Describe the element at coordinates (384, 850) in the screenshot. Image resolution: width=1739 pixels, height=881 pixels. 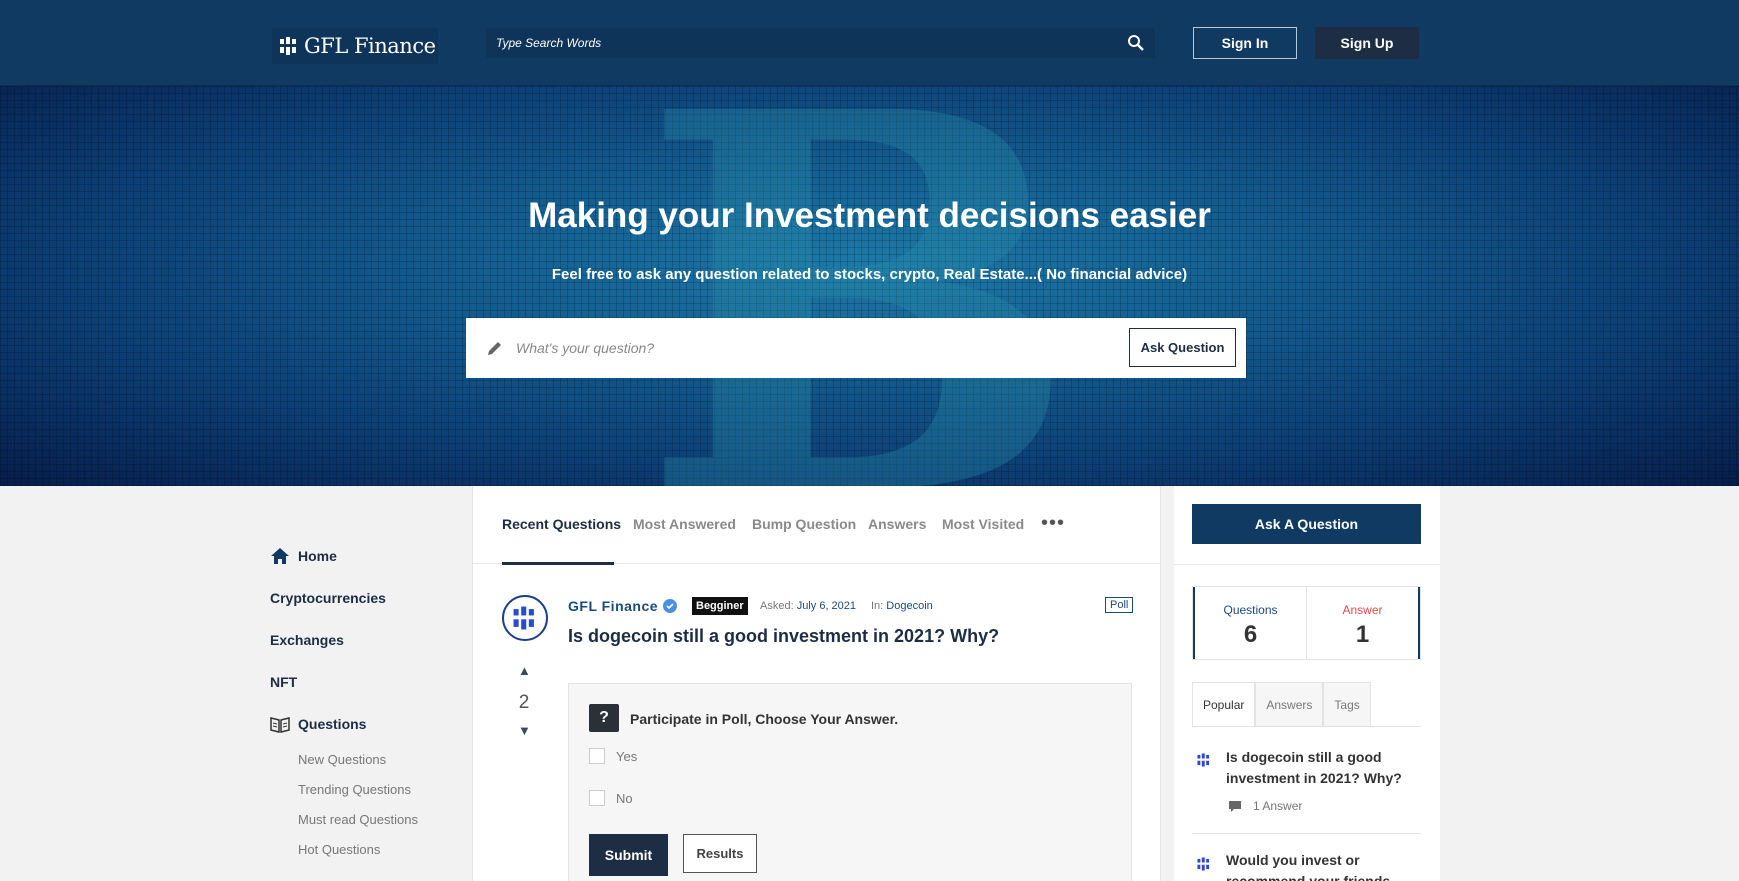
I see `submenu-item-hot-questions: Hot Questions` at that location.